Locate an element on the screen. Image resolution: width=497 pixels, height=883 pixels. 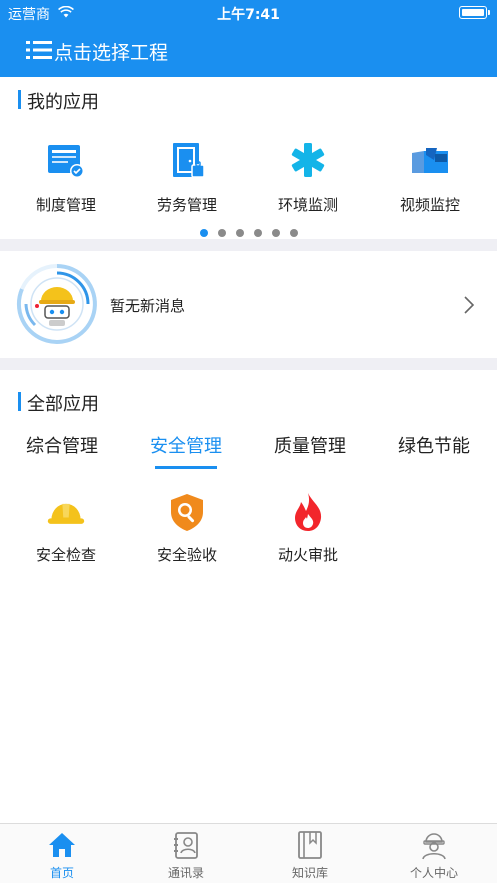
door-icon is located at coordinates (189, 160).